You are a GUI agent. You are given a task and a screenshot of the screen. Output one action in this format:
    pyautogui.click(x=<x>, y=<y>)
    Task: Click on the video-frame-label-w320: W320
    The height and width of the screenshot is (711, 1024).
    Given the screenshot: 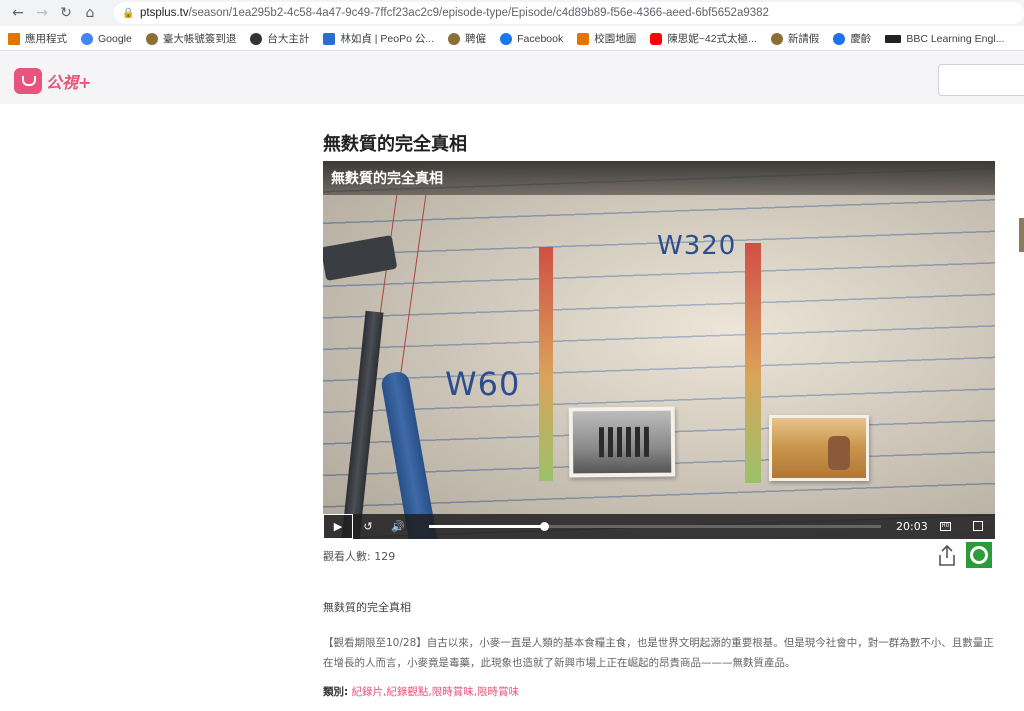 What is the action you would take?
    pyautogui.click(x=697, y=246)
    